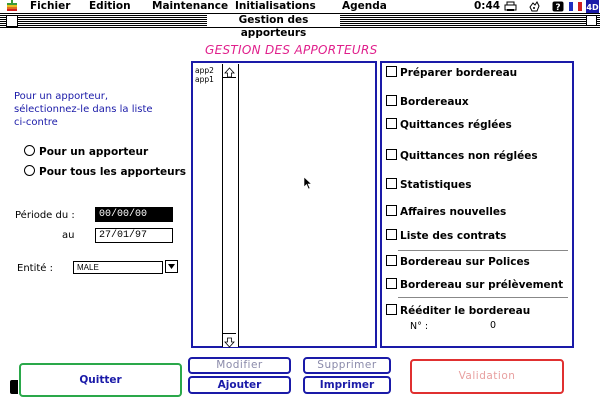  What do you see at coordinates (465, 262) in the screenshot?
I see `checkbox-label: Bordereau sur Polices` at bounding box center [465, 262].